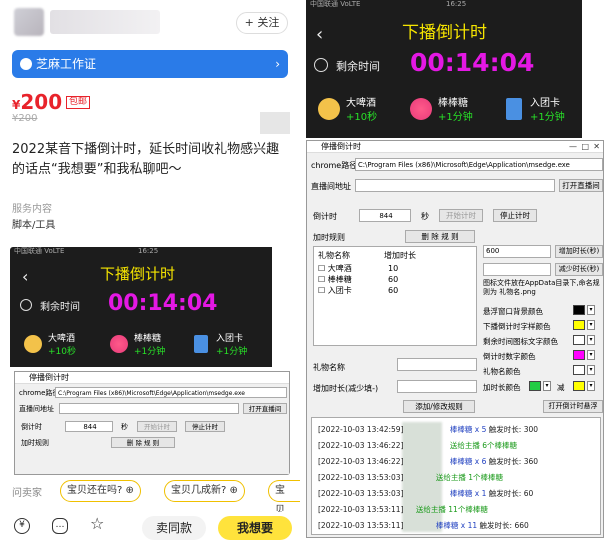 The width and height of the screenshot is (606, 540). Describe the element at coordinates (26, 305) in the screenshot. I see `clock-icon` at that location.